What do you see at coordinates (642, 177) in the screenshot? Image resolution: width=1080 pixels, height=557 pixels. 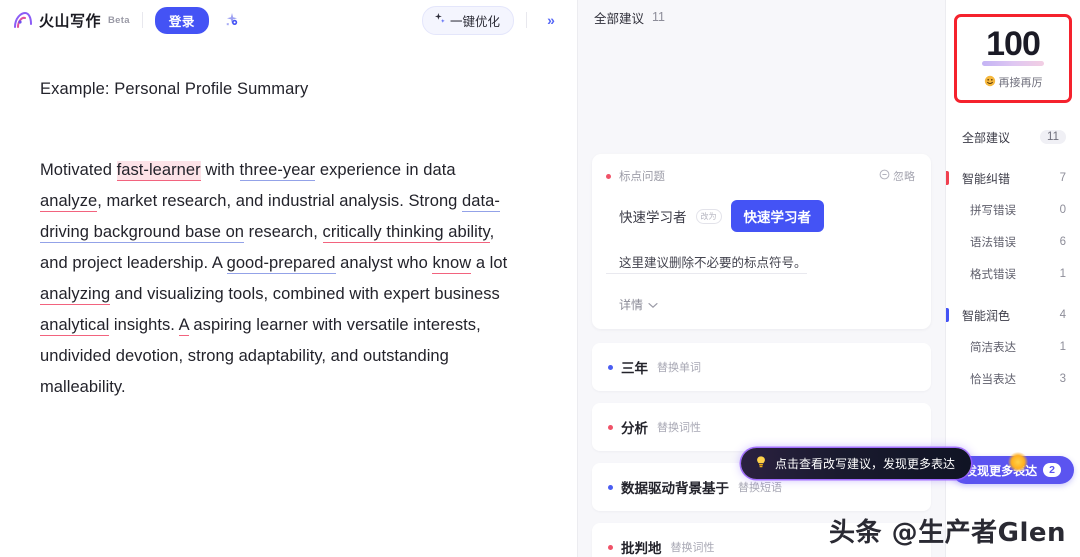 I see `suggestion-tag: 标点问题` at bounding box center [642, 177].